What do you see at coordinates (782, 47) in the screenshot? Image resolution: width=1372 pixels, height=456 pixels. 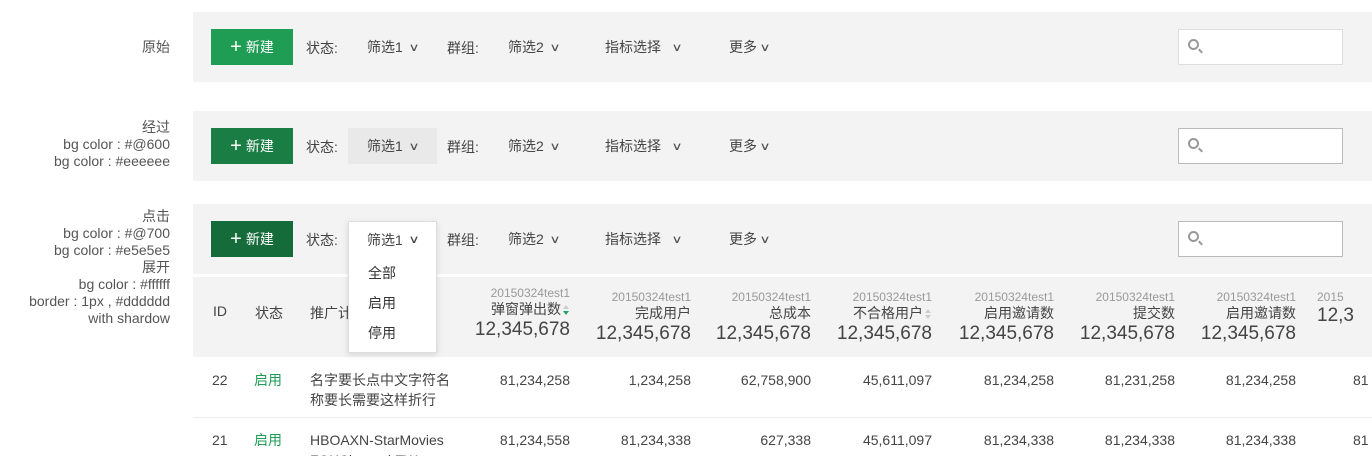 I see `toolbar-original: + 新建 状态: 筛选1 ∨ 群组: 筛选2 ∨ 指标选择 ∨ 更多 ∨` at bounding box center [782, 47].